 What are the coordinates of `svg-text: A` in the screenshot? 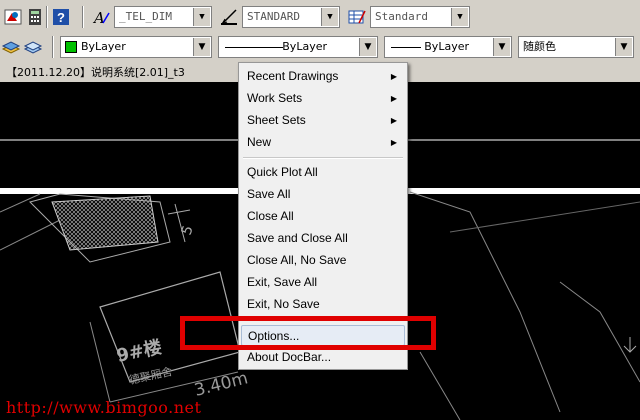 It's located at (98, 18).